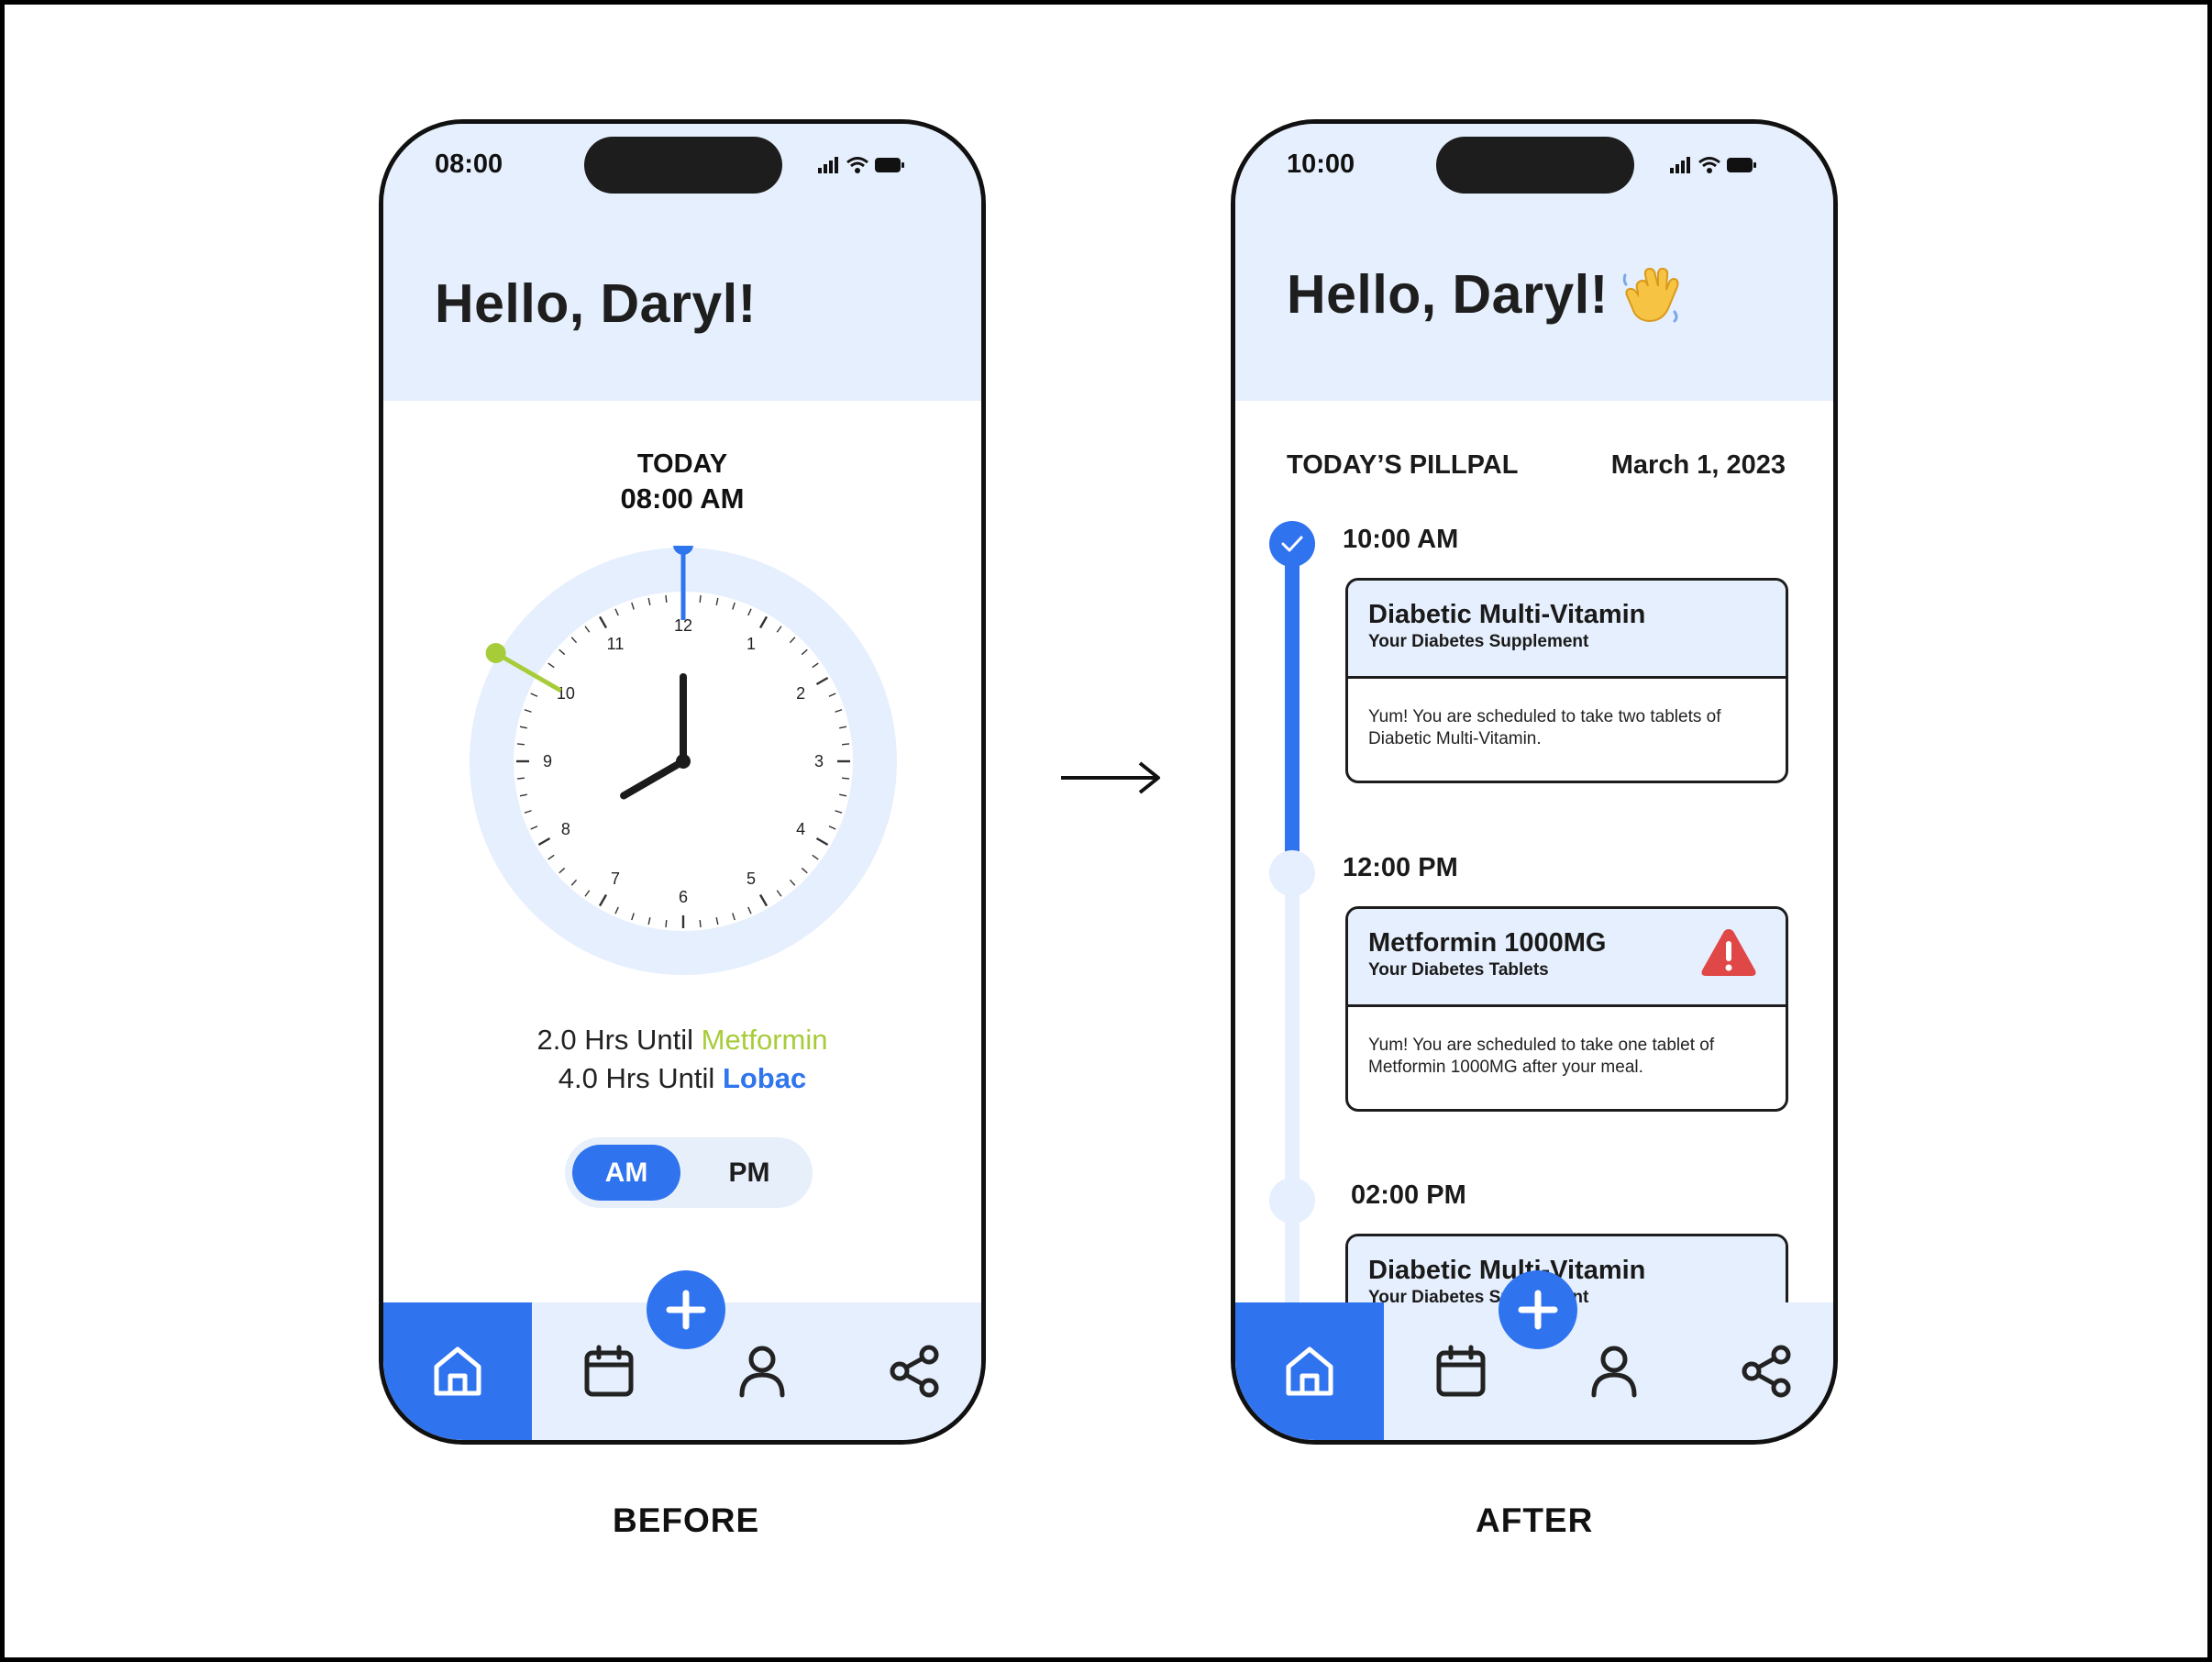 This screenshot has height=1662, width=2212. I want to click on check-icon, so click(1292, 544).